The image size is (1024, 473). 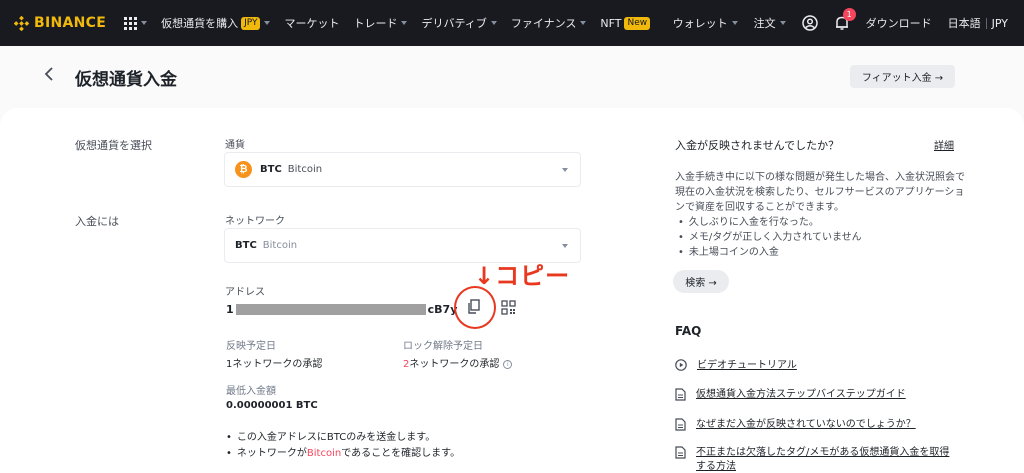 I want to click on search-button: 検索 →, so click(x=701, y=281).